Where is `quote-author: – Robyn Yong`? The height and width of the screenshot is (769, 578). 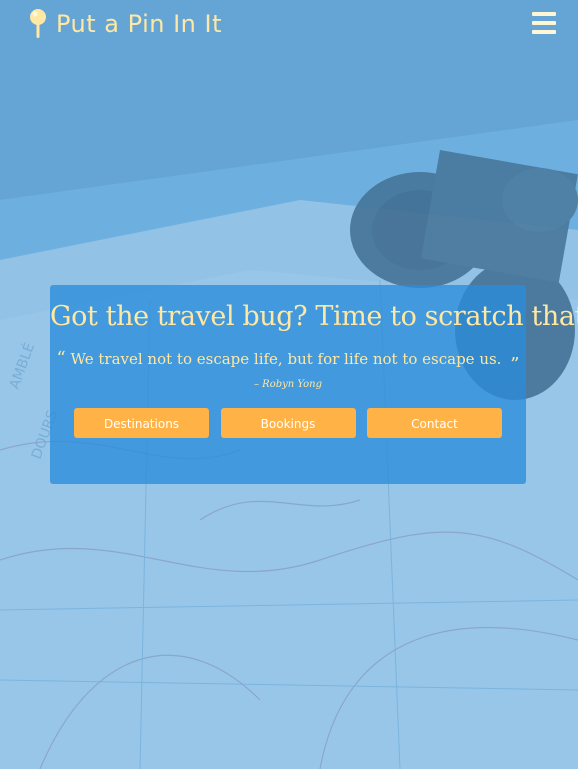 quote-author: – Robyn Yong is located at coordinates (288, 384).